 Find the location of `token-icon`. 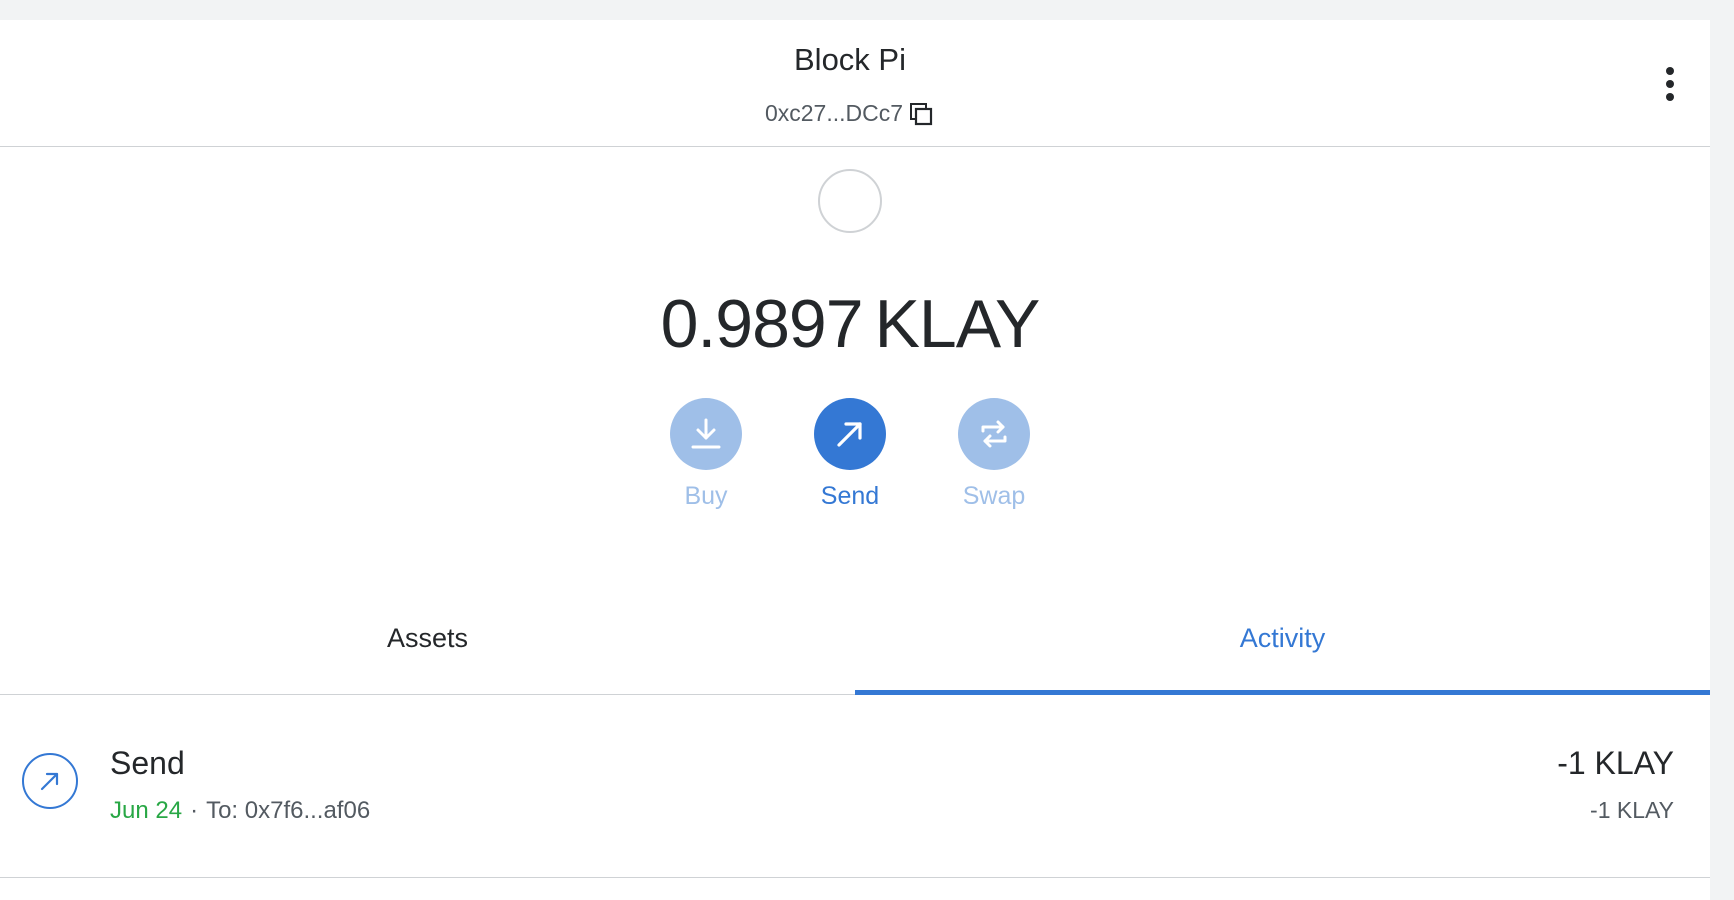

token-icon is located at coordinates (850, 201).